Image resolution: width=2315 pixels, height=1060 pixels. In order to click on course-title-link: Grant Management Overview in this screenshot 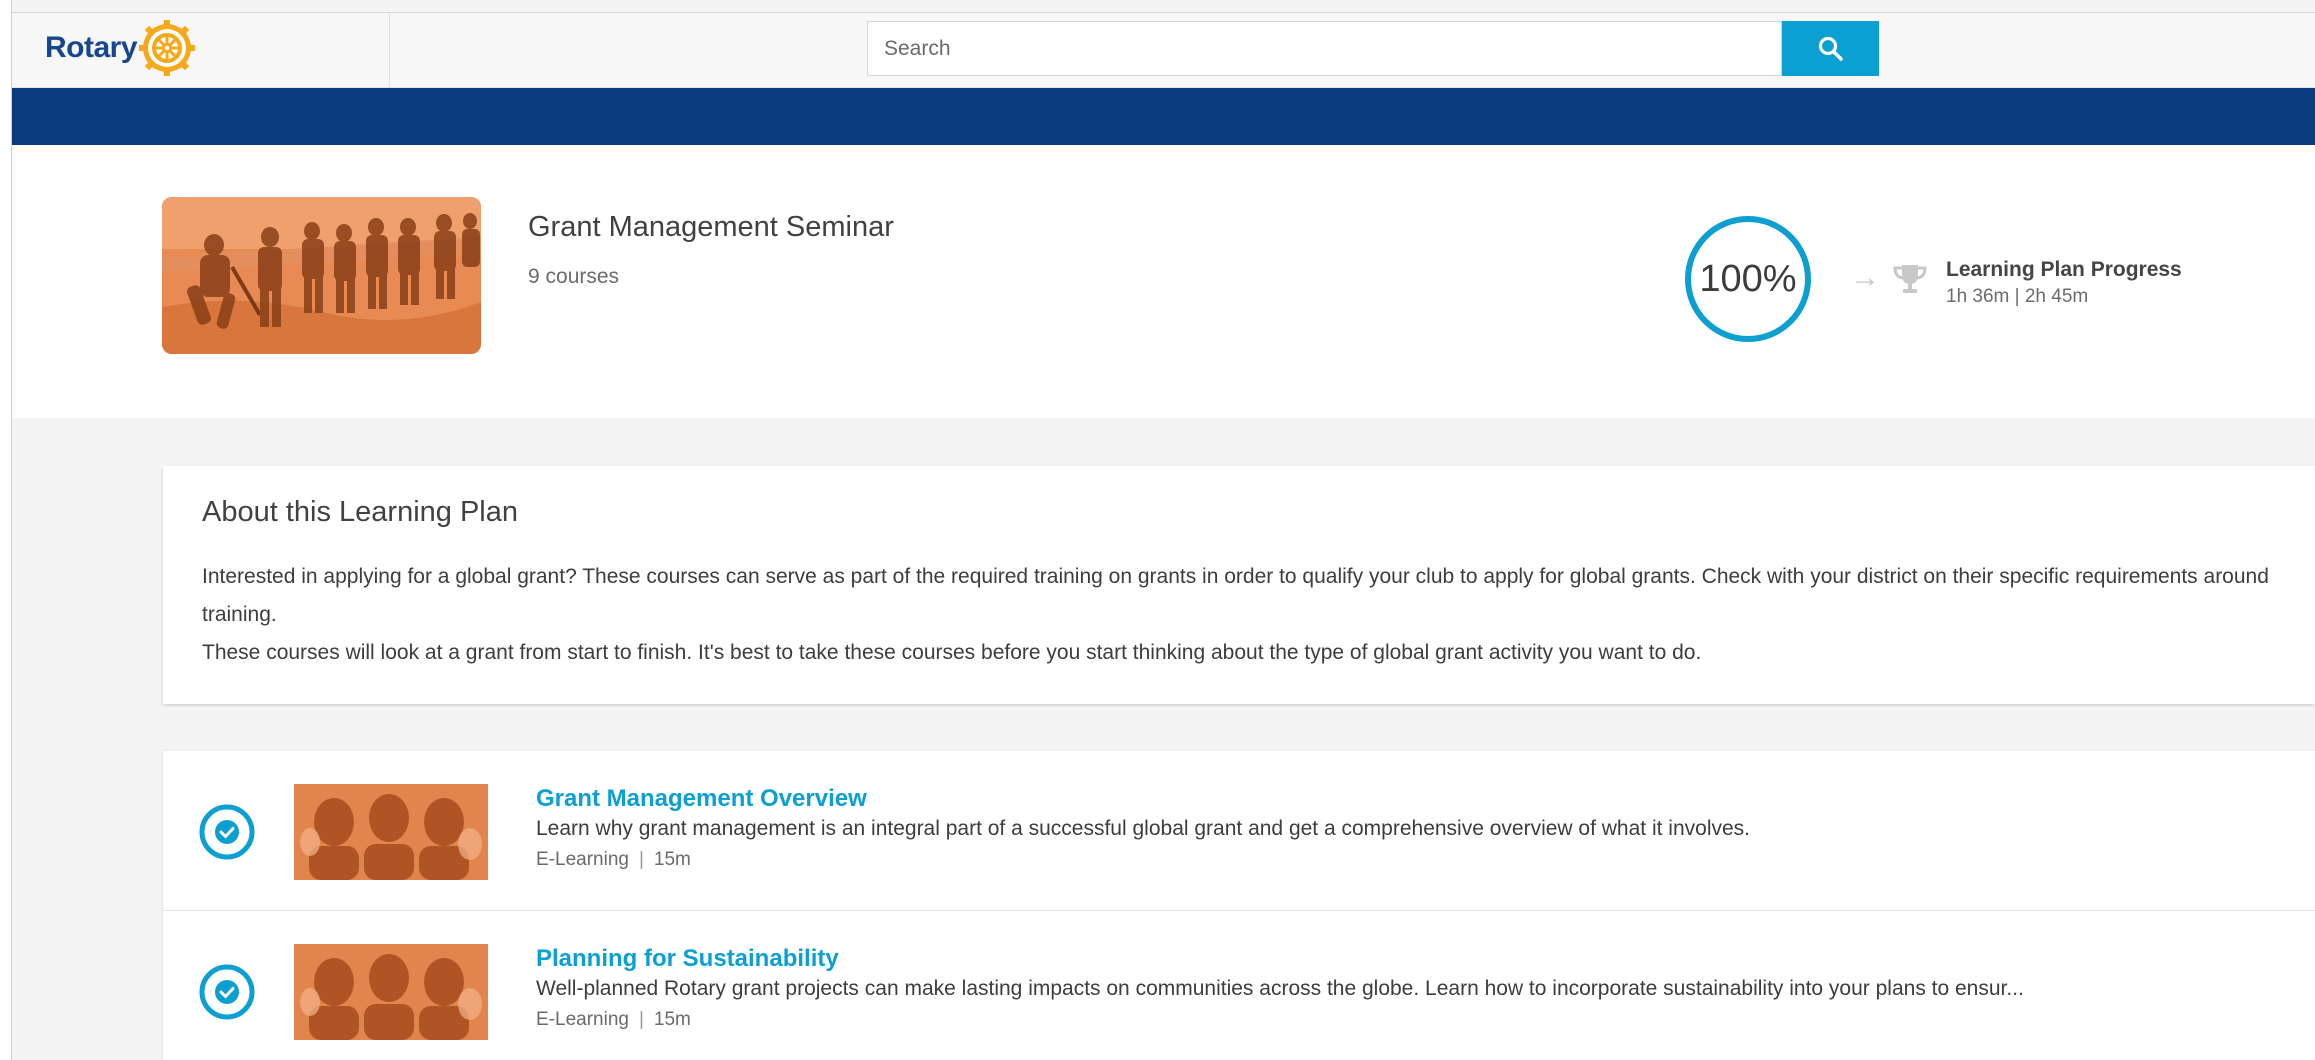, I will do `click(701, 799)`.